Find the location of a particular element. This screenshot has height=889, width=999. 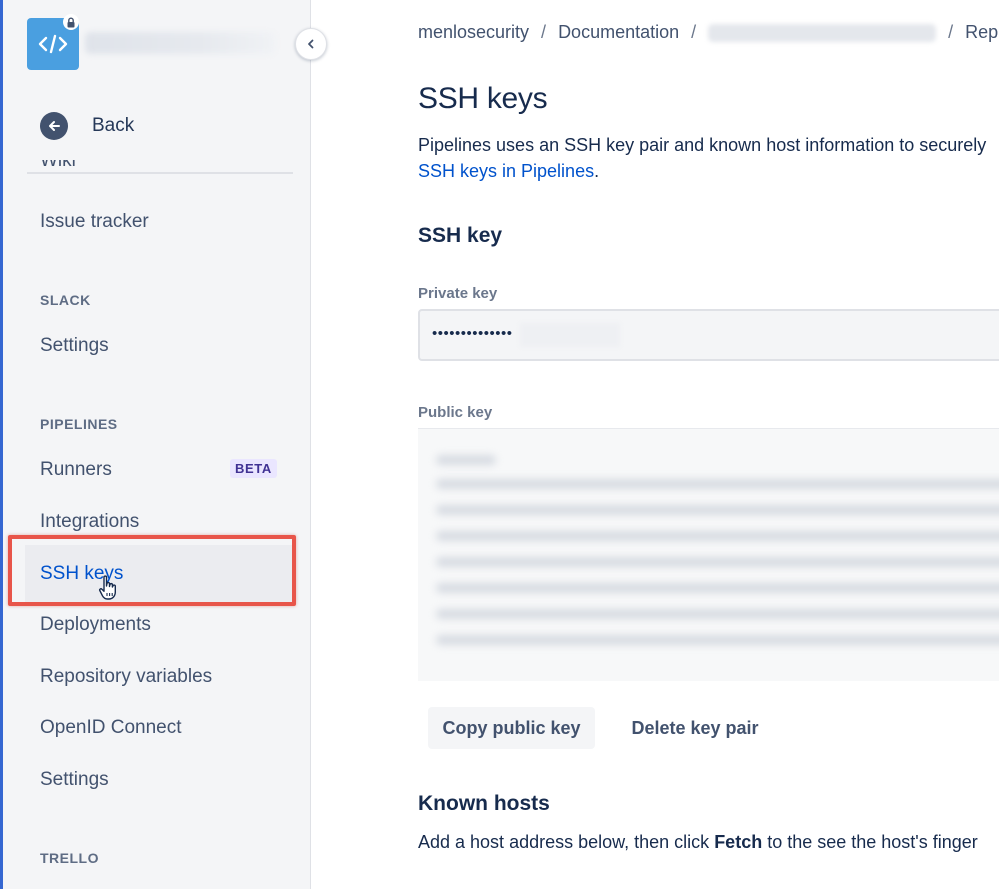

private-key-value: •••••••••••••• is located at coordinates (472, 333).